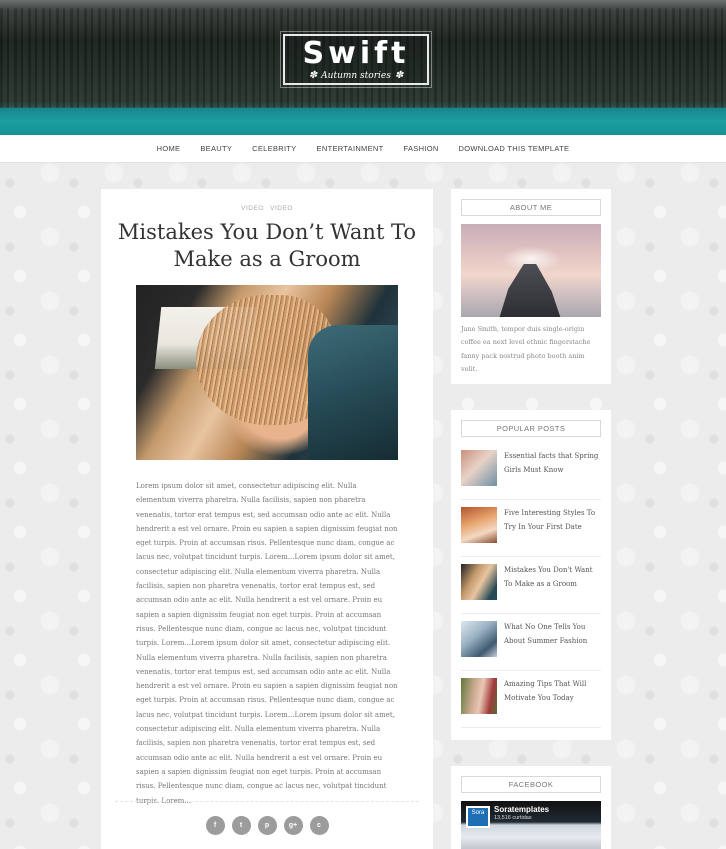 The height and width of the screenshot is (849, 726). Describe the element at coordinates (169, 148) in the screenshot. I see `nav-home: HOME` at that location.